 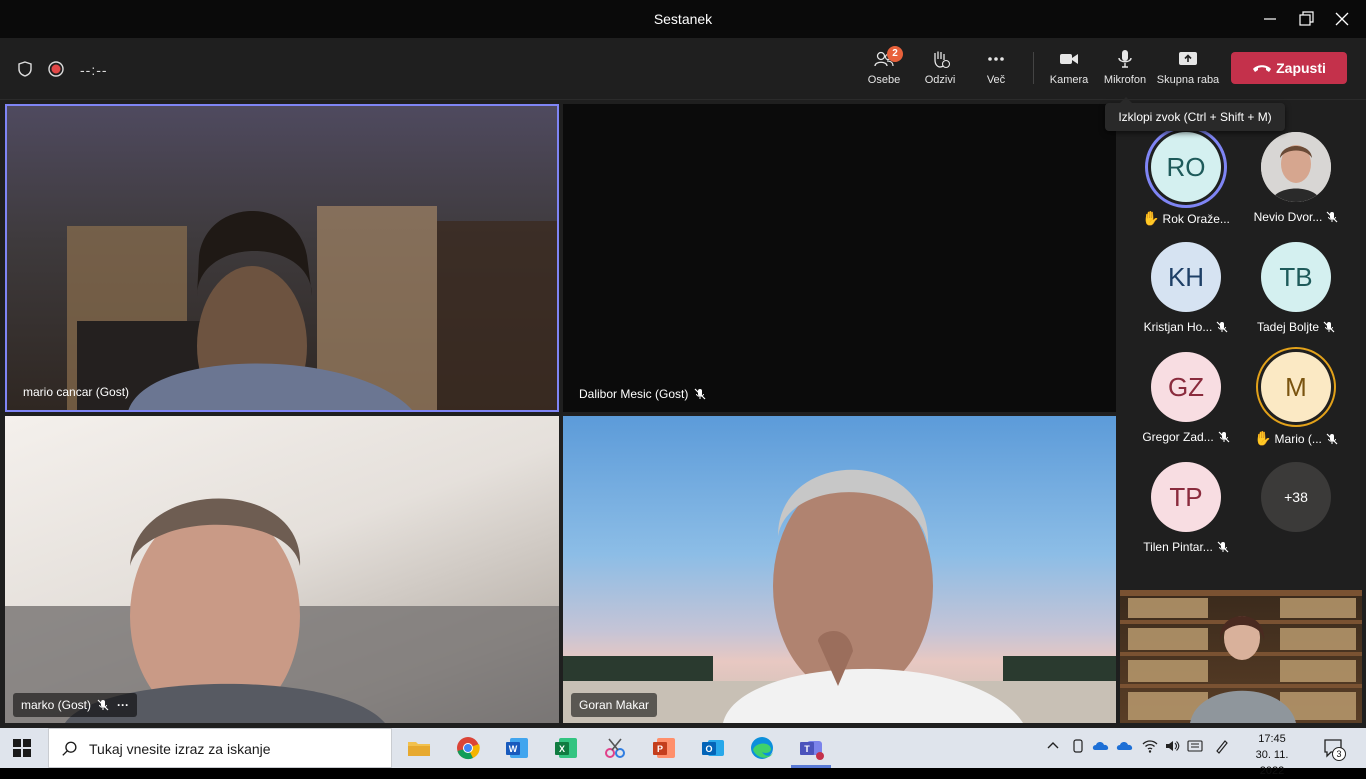 What do you see at coordinates (1296, 327) in the screenshot?
I see `participant-name: Tadej Boljte` at bounding box center [1296, 327].